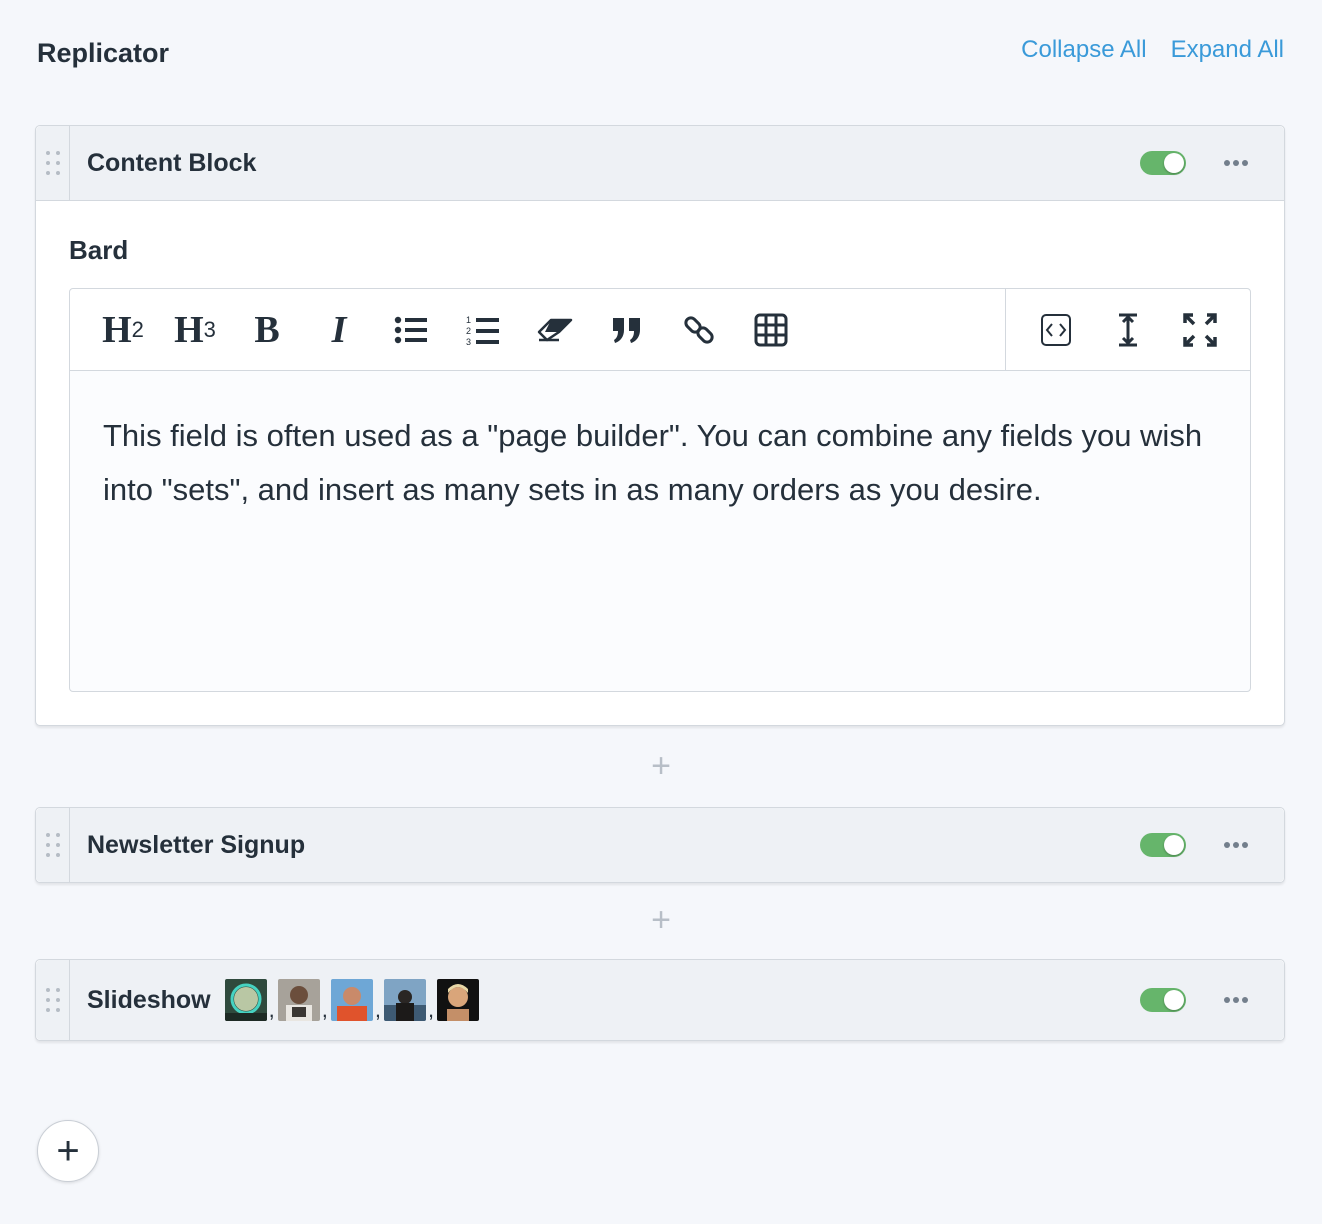  Describe the element at coordinates (468, 341) in the screenshot. I see `svg-text: 3` at that location.